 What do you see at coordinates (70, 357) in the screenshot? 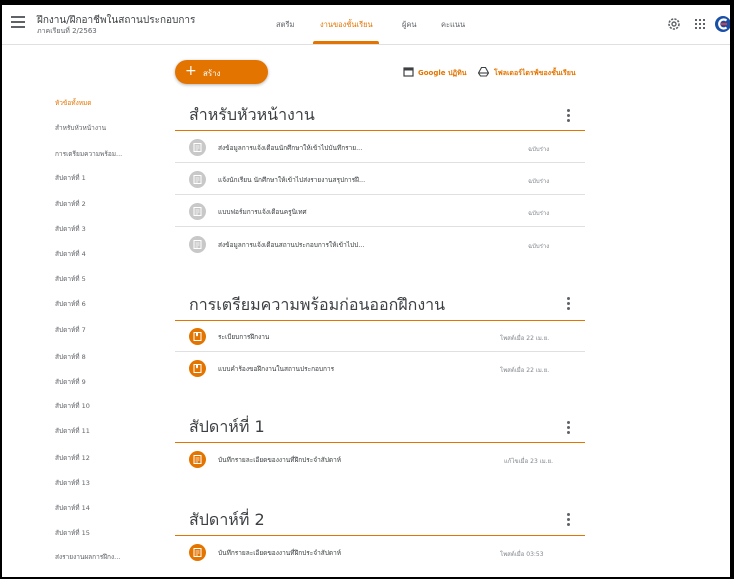
I see `sidebar-item-week-8: สัปดาห์ที่ 8` at bounding box center [70, 357].